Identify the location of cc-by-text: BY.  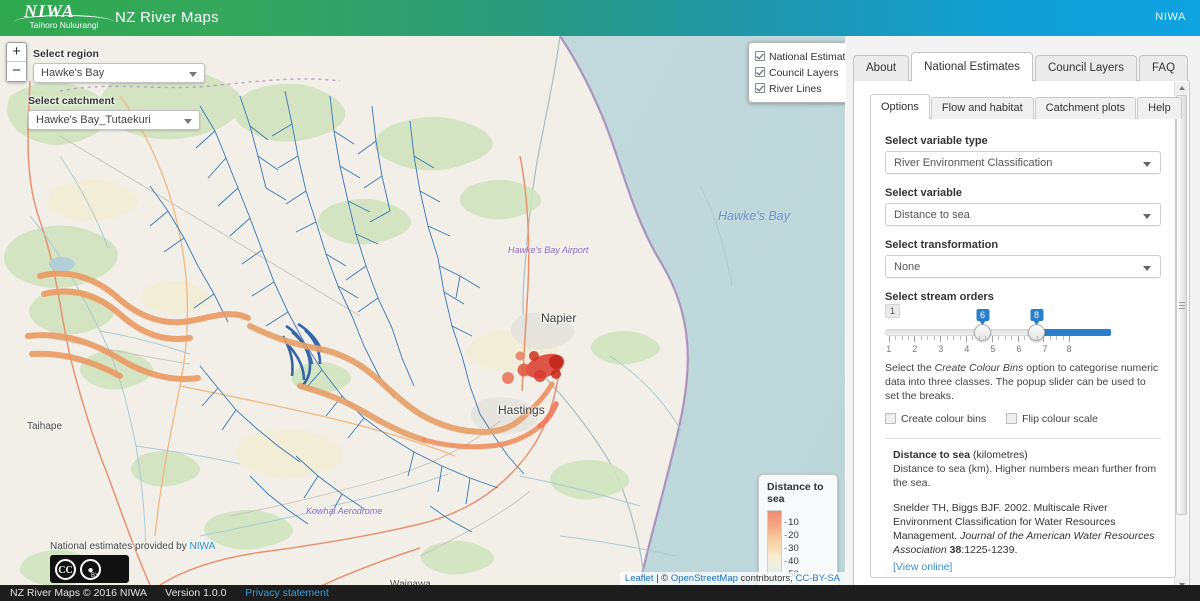
(95, 576).